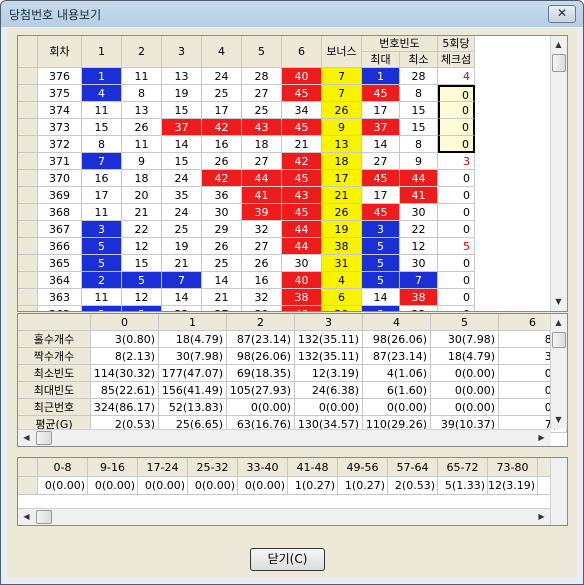 The height and width of the screenshot is (585, 584). What do you see at coordinates (102, 76) in the screenshot?
I see `drawn-number: 1` at bounding box center [102, 76].